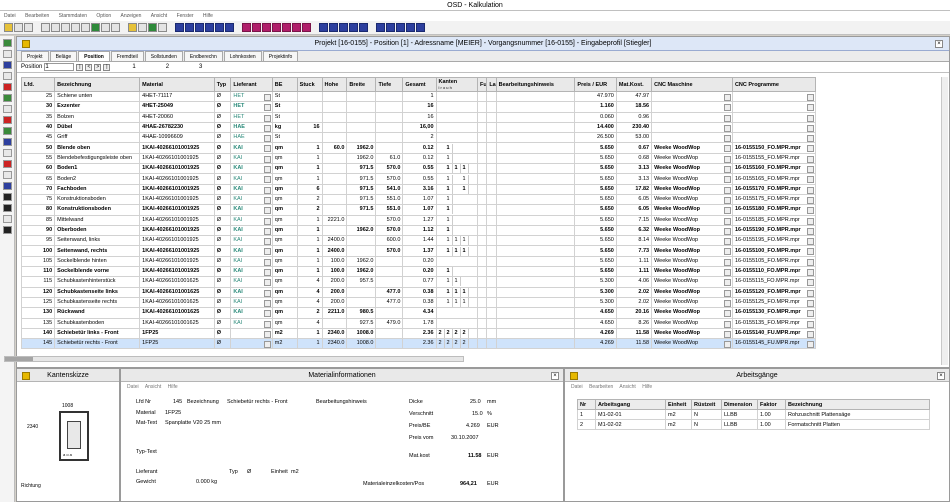 Image resolution: width=950 pixels, height=502 pixels. What do you see at coordinates (634, 117) in the screenshot?
I see `cell-matkost: 0.96` at bounding box center [634, 117].